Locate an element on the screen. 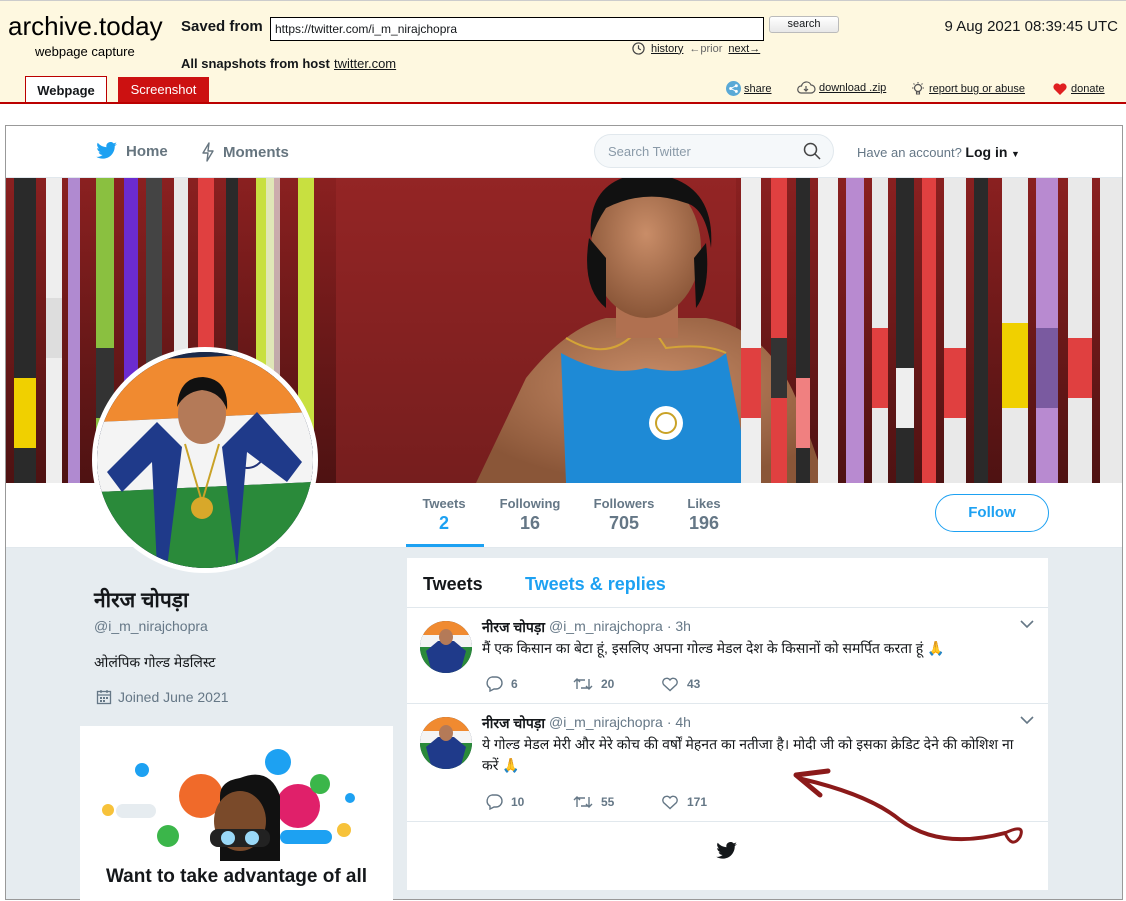  report-action: report bug or abuse is located at coordinates (967, 89).